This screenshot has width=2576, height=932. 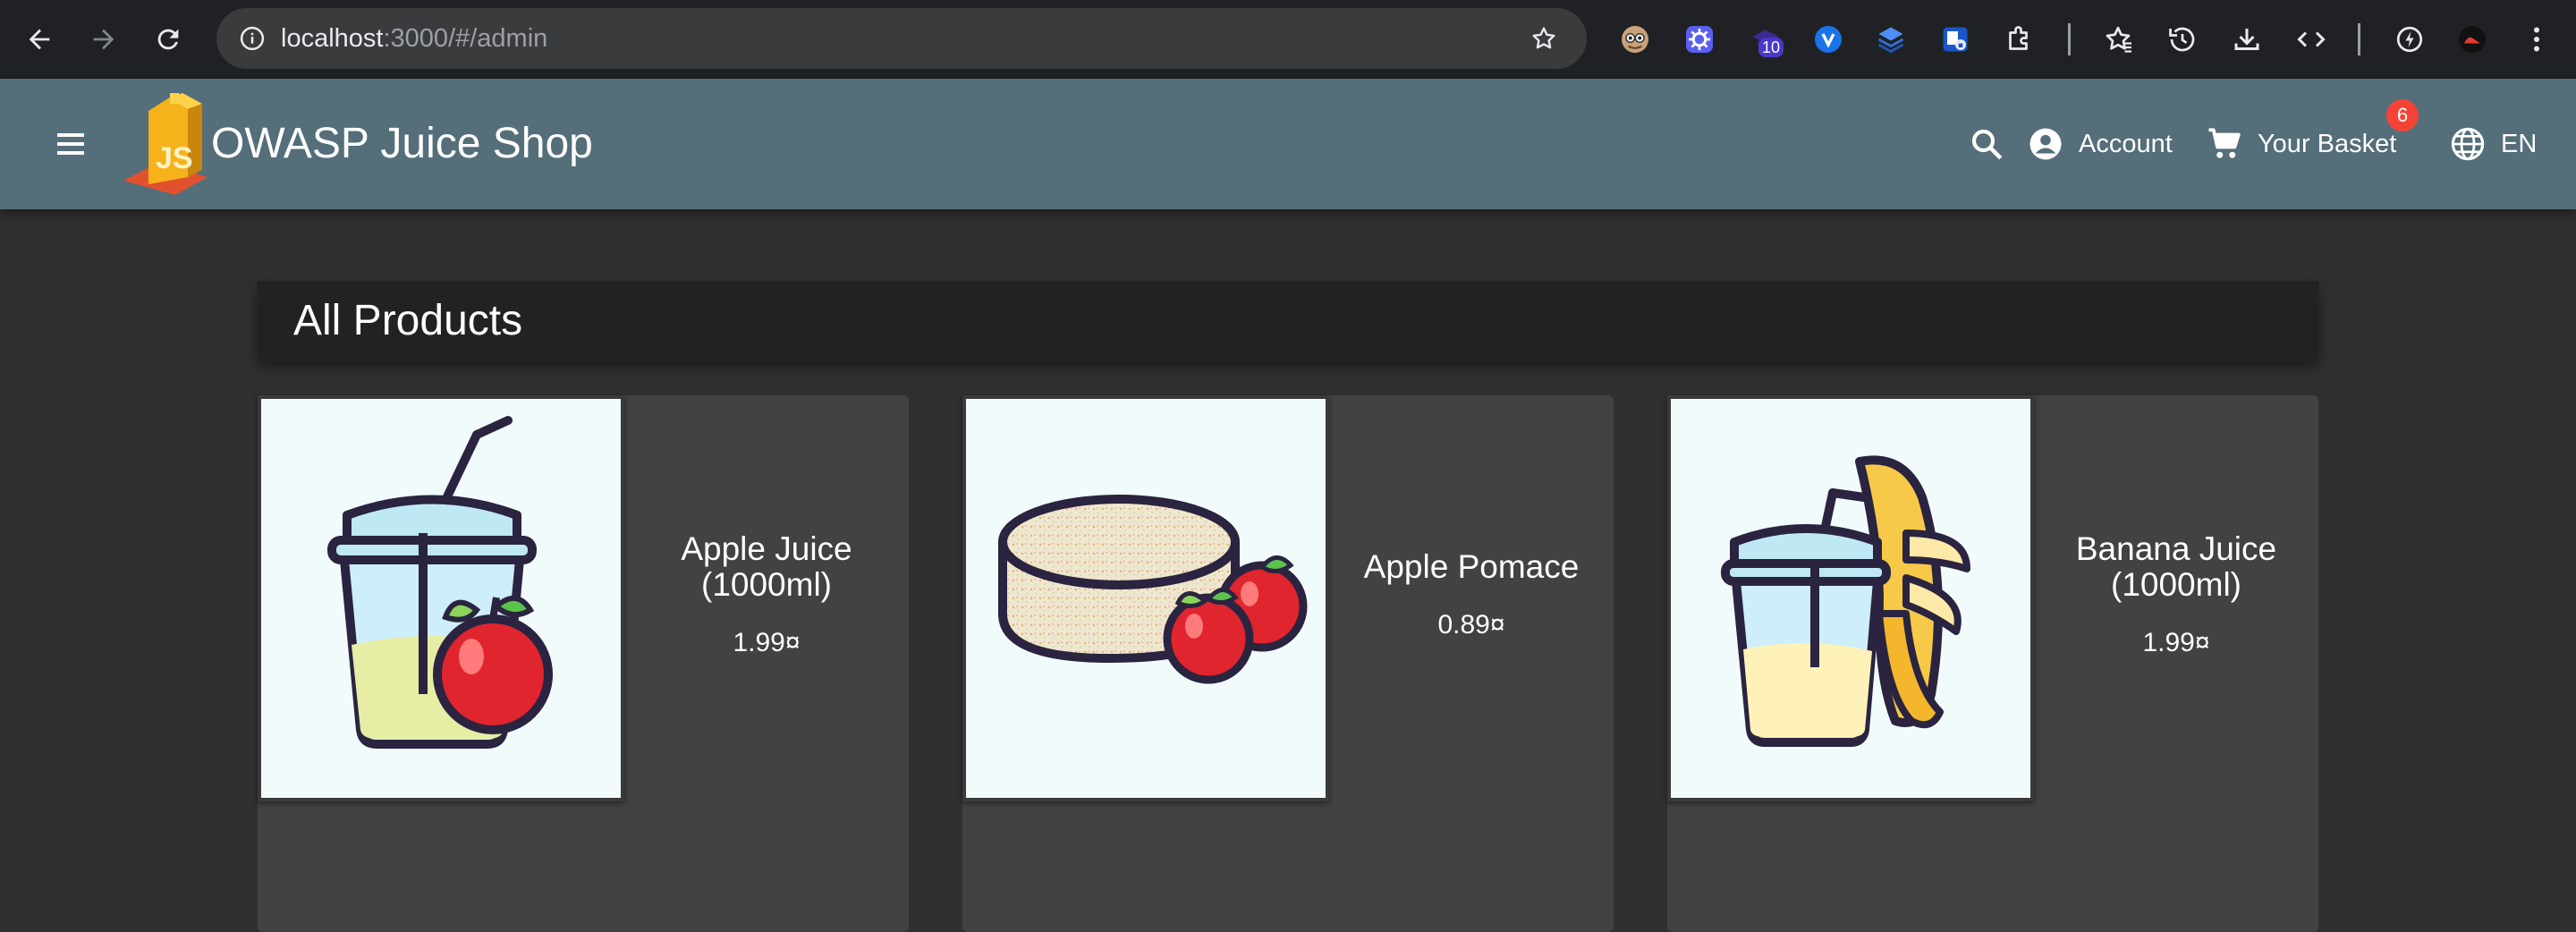 I want to click on owl-extension-icon, so click(x=1635, y=39).